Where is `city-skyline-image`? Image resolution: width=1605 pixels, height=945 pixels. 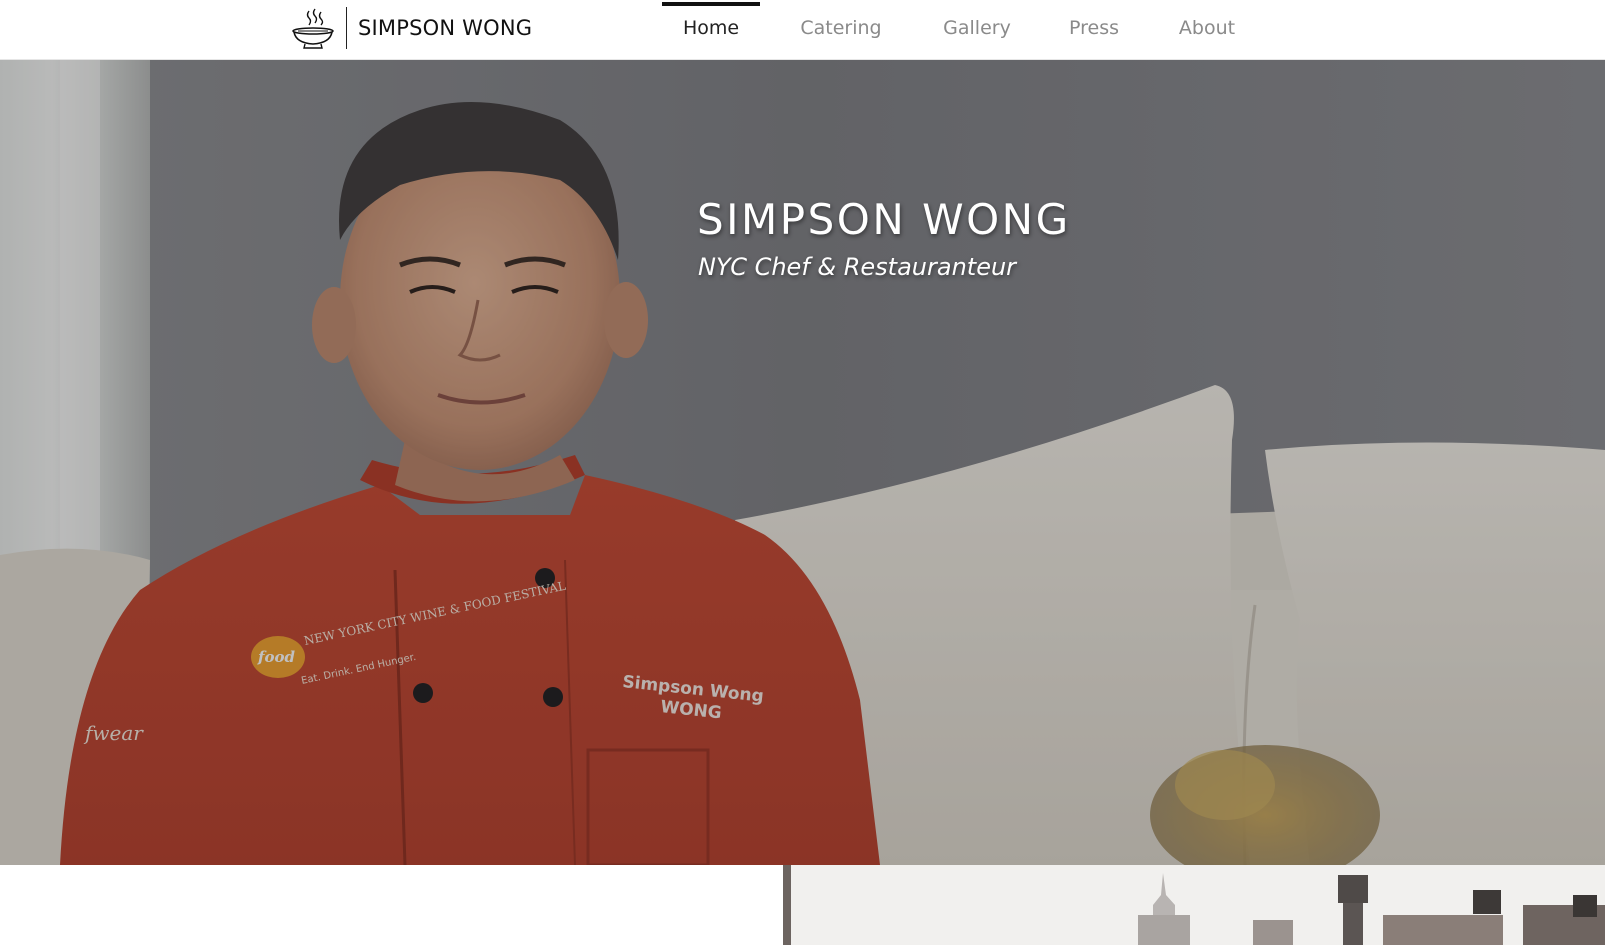 city-skyline-image is located at coordinates (1194, 905).